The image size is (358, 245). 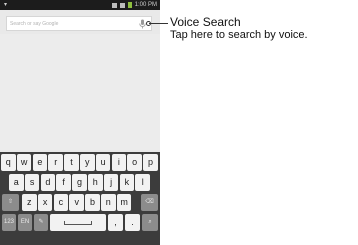 I want to click on key-p: p, so click(x=150, y=162).